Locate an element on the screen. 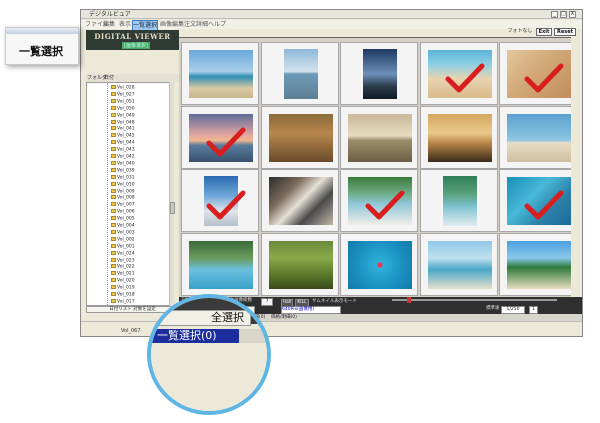 The image size is (600, 423). folder-item: Vol_008 is located at coordinates (123, 198).